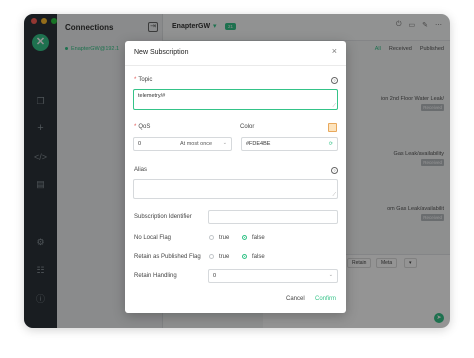  What do you see at coordinates (273, 276) in the screenshot?
I see `retain-handling-select: 0 ⌄` at bounding box center [273, 276].